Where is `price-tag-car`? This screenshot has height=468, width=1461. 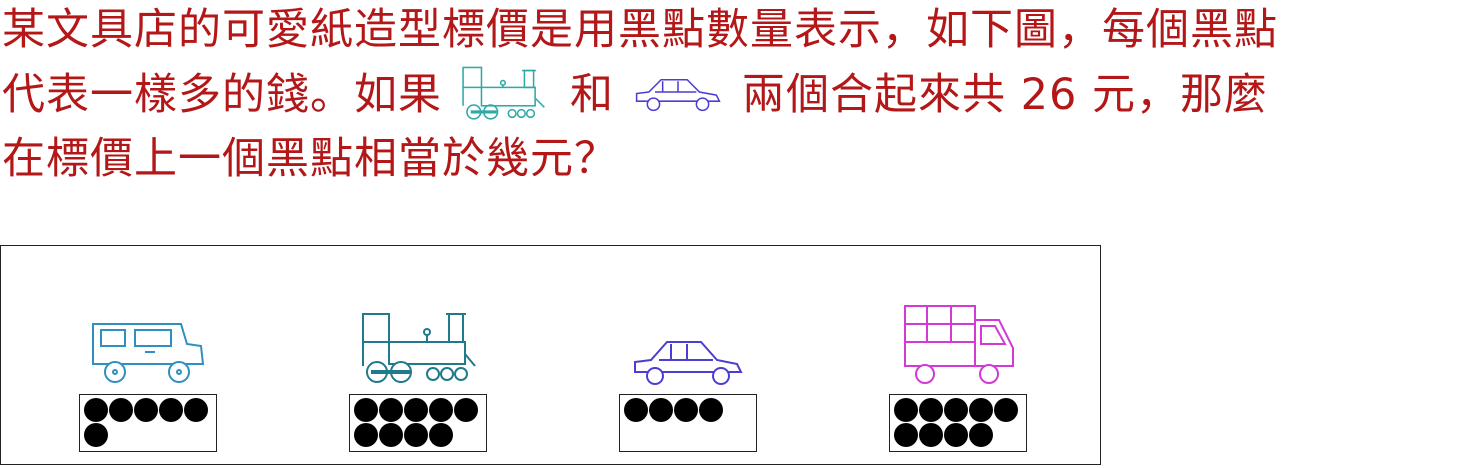
price-tag-car is located at coordinates (688, 423).